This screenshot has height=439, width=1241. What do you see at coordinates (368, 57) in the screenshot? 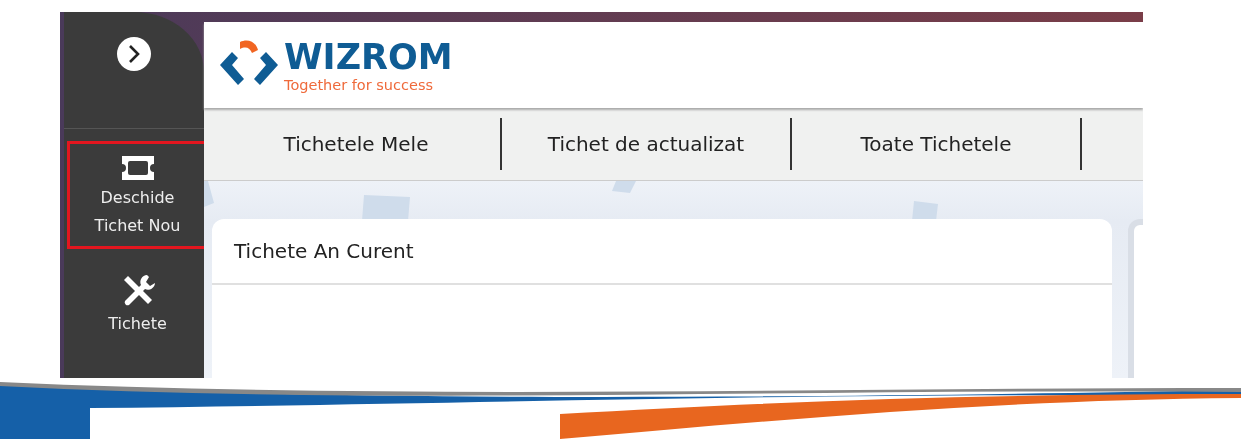
I see `logo-name: WIZROM` at bounding box center [368, 57].